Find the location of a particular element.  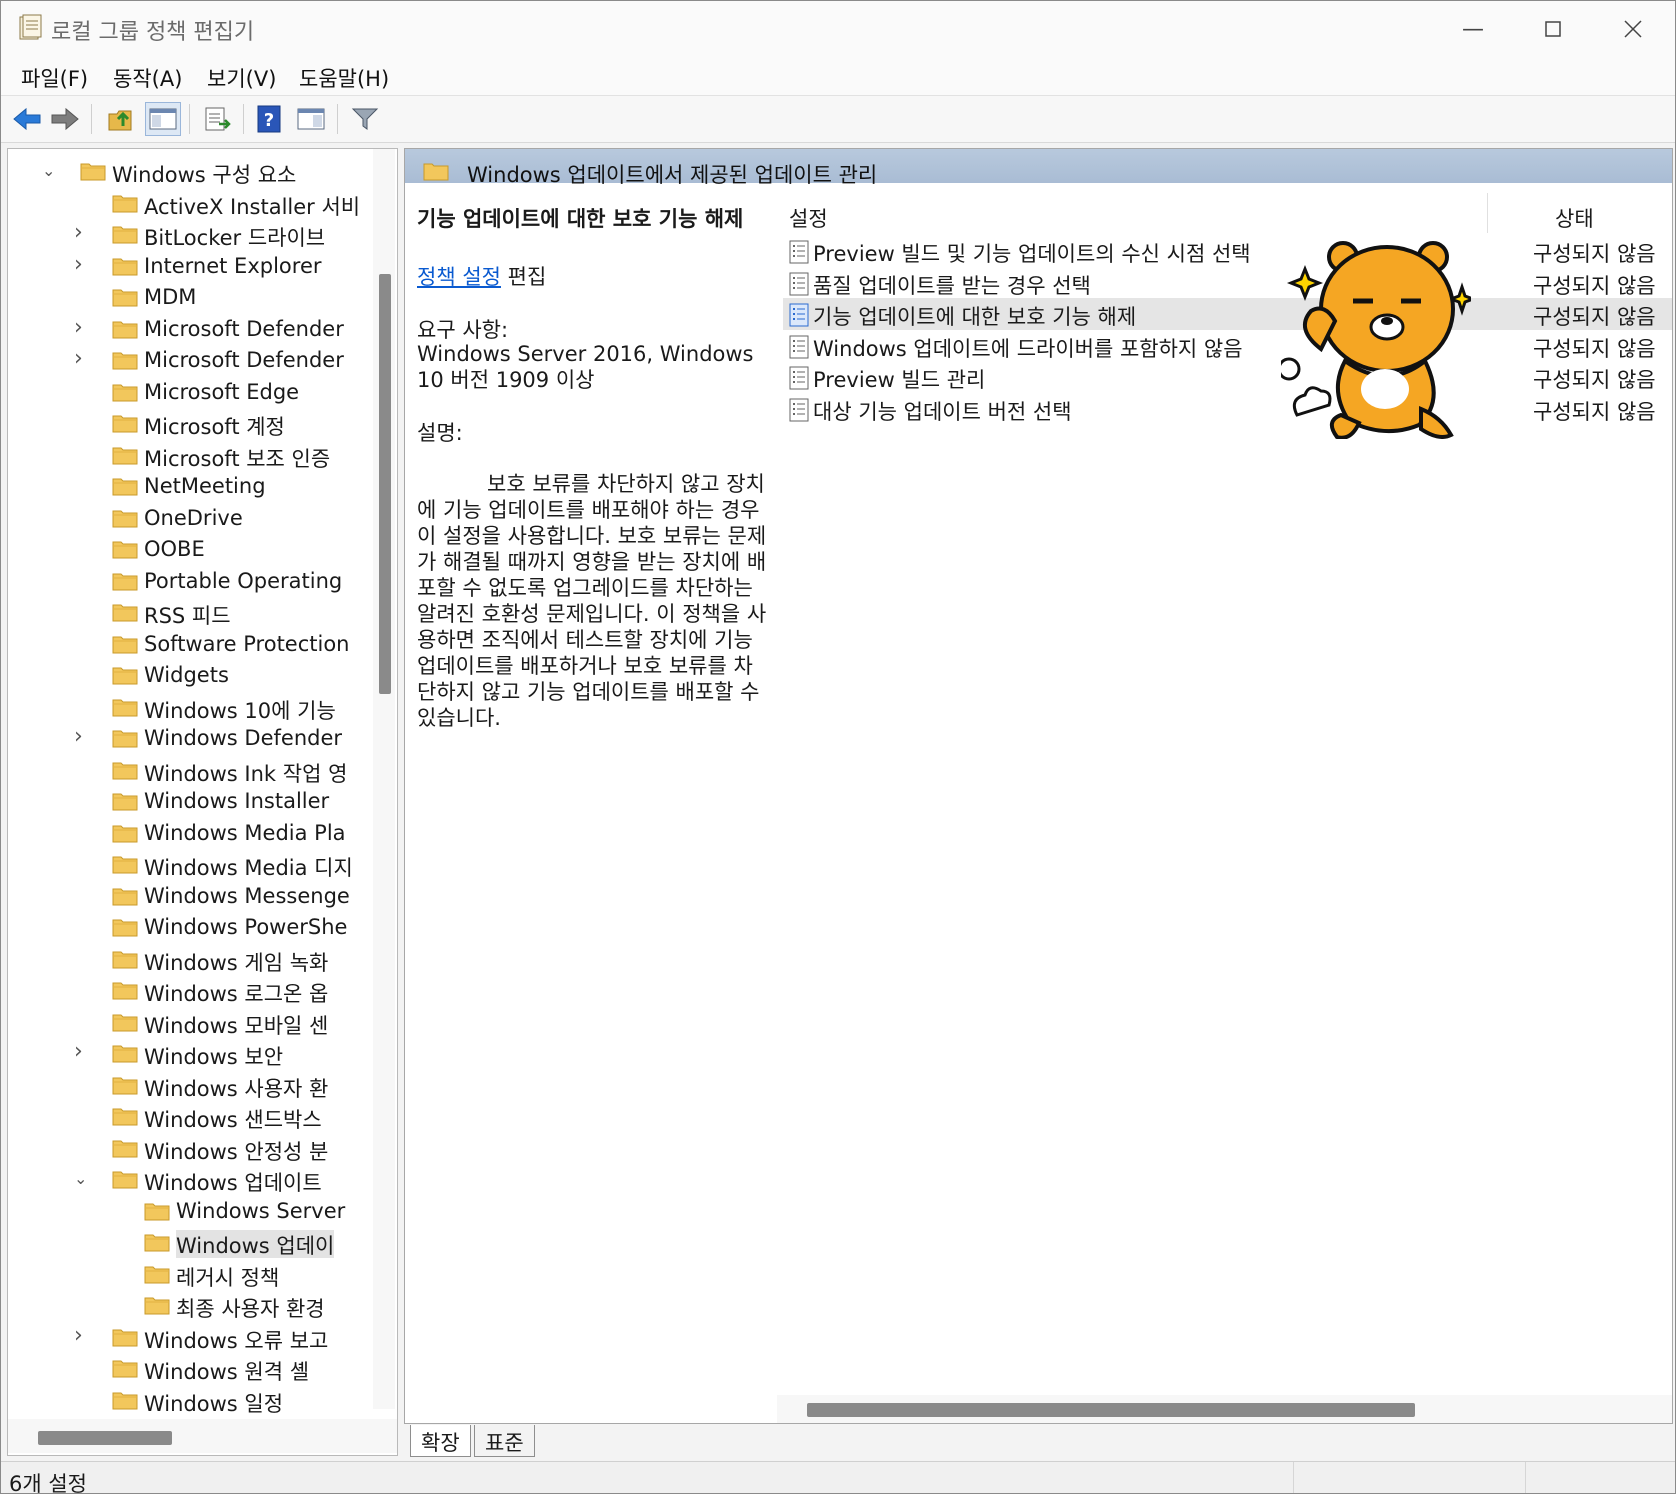

tab-standard: 표준 is located at coordinates (504, 1441).